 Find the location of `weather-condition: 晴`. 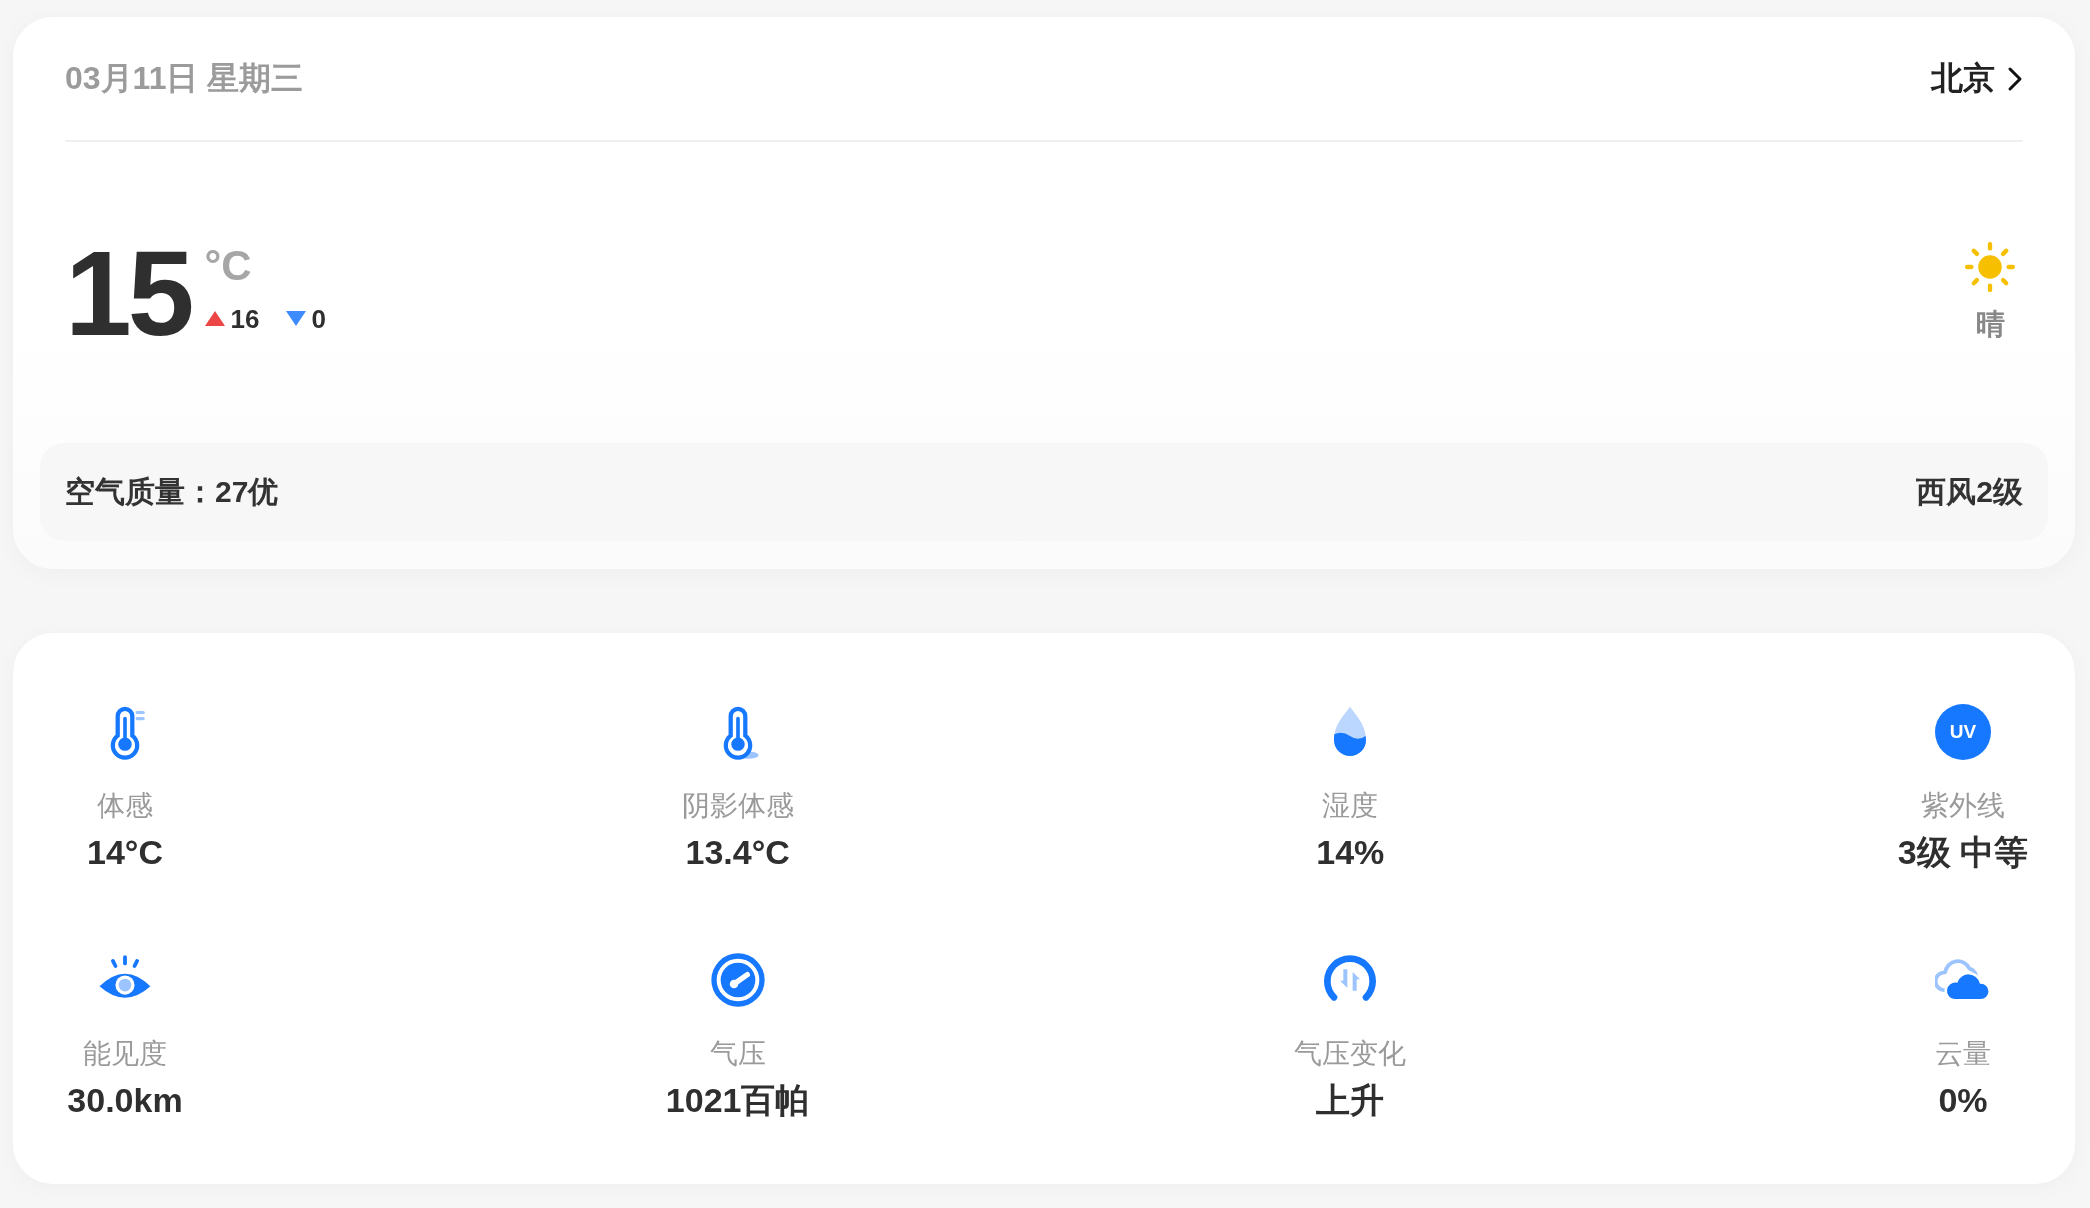

weather-condition: 晴 is located at coordinates (1990, 324).